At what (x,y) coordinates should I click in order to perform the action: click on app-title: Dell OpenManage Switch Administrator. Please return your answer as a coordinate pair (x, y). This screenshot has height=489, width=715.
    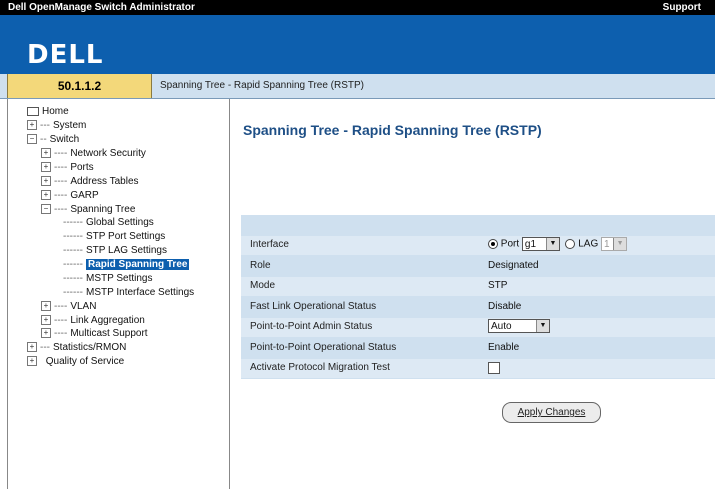
    Looking at the image, I should click on (101, 7).